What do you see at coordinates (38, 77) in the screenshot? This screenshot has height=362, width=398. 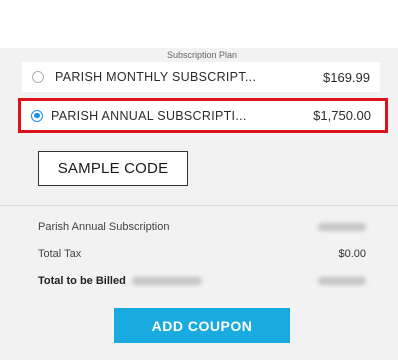 I see `radio-unselected-icon` at bounding box center [38, 77].